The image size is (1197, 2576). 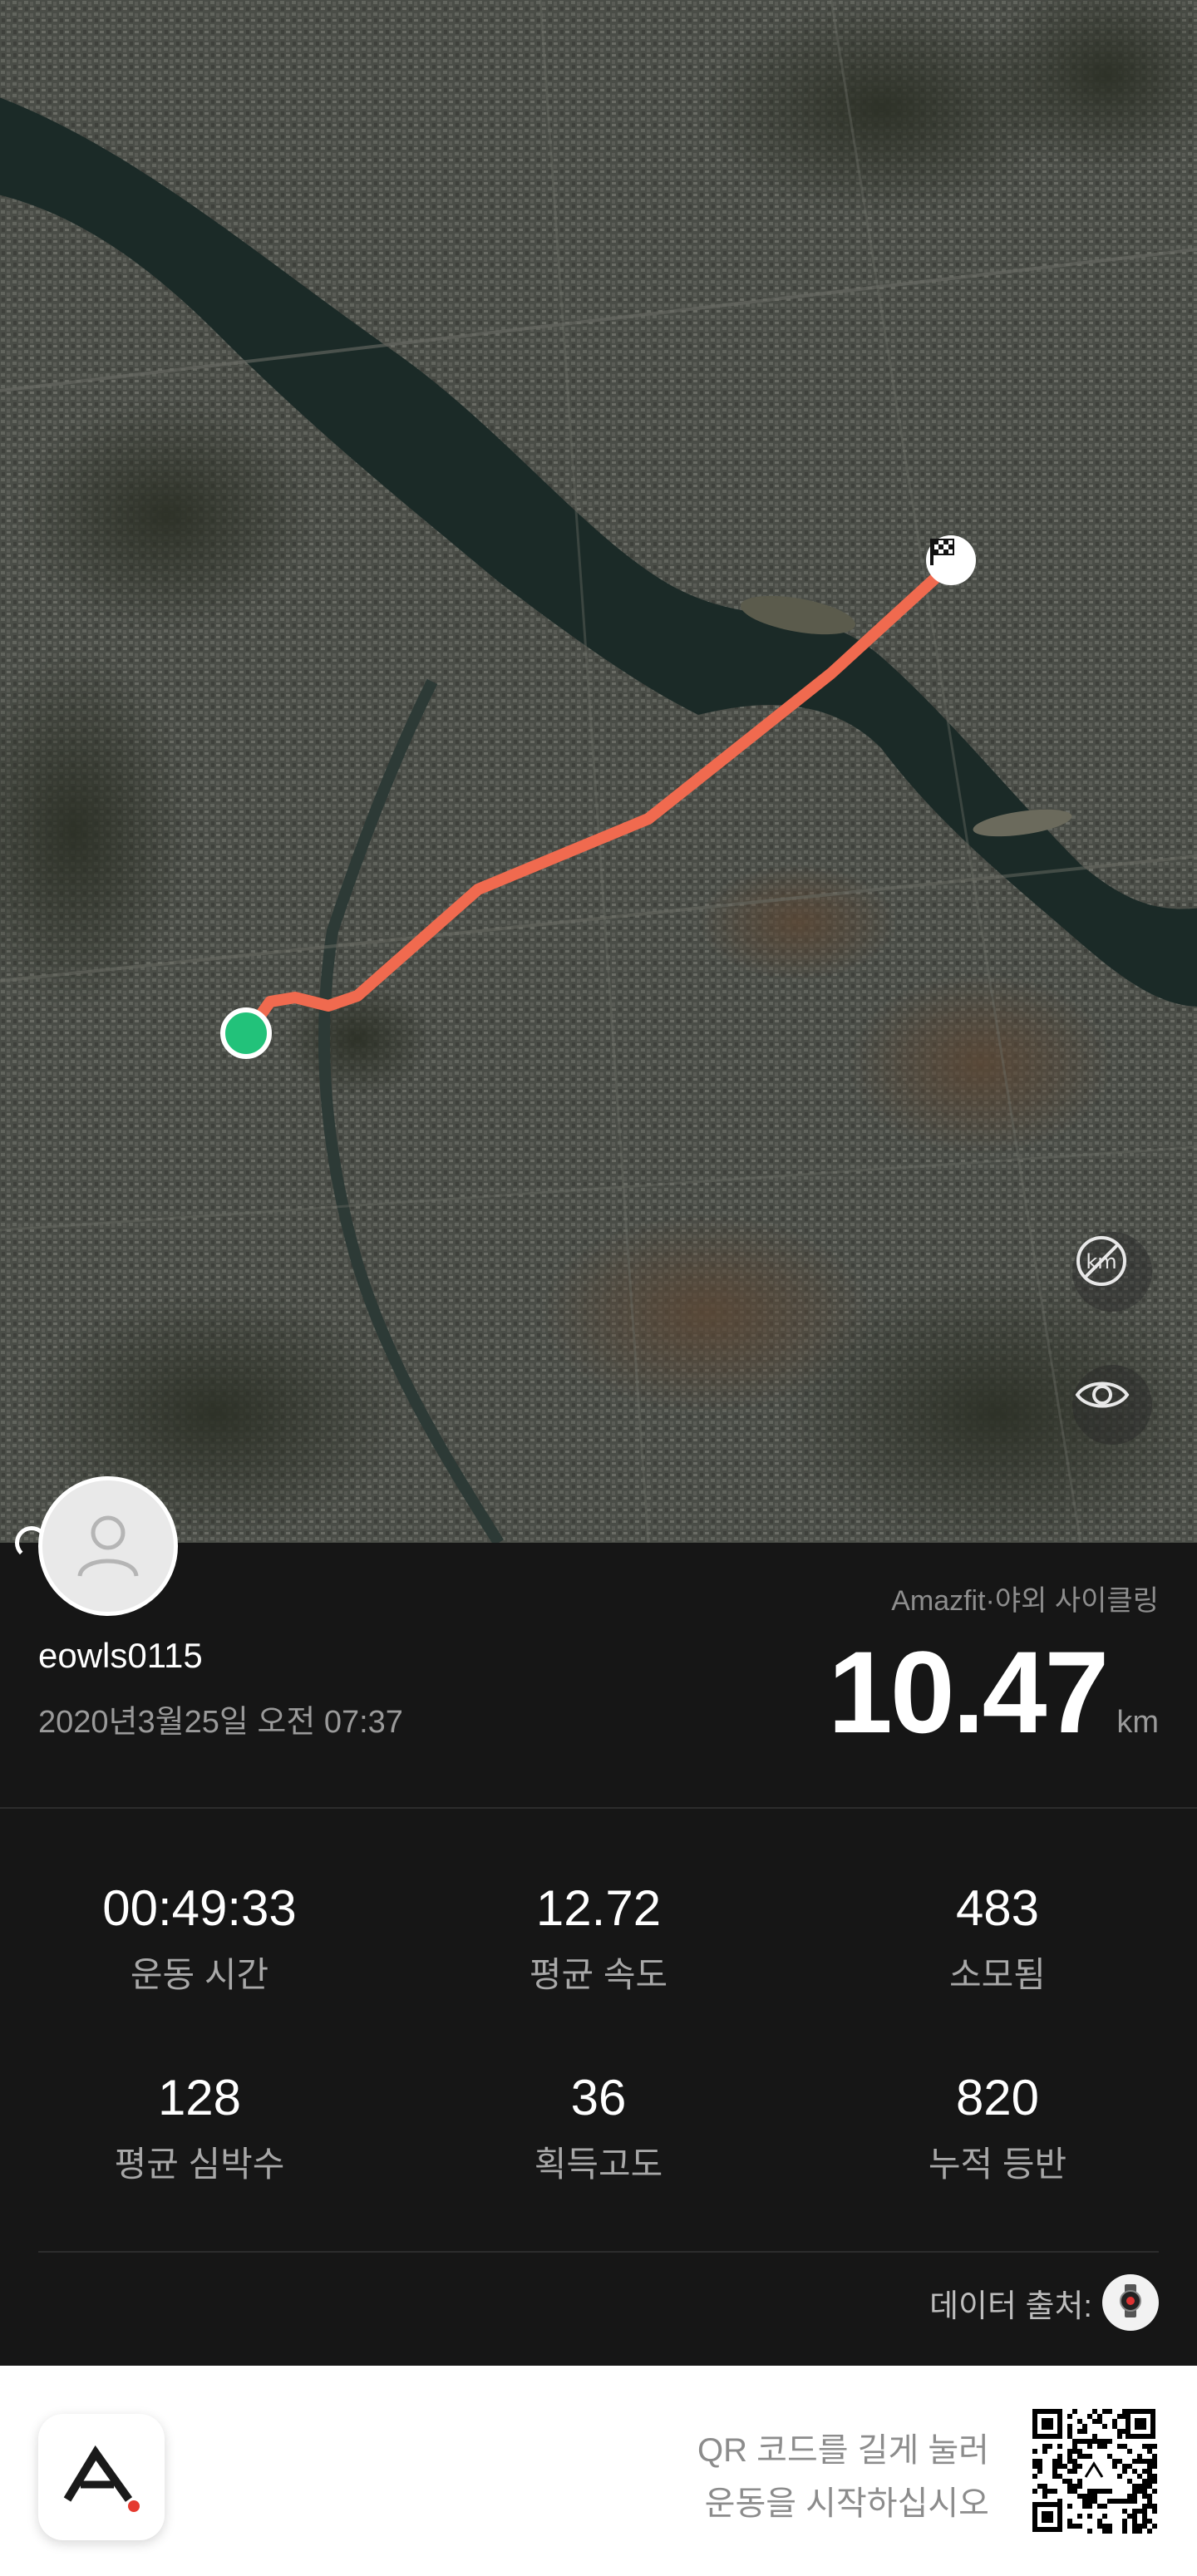 I want to click on qr-code-icon, so click(x=1094, y=2472).